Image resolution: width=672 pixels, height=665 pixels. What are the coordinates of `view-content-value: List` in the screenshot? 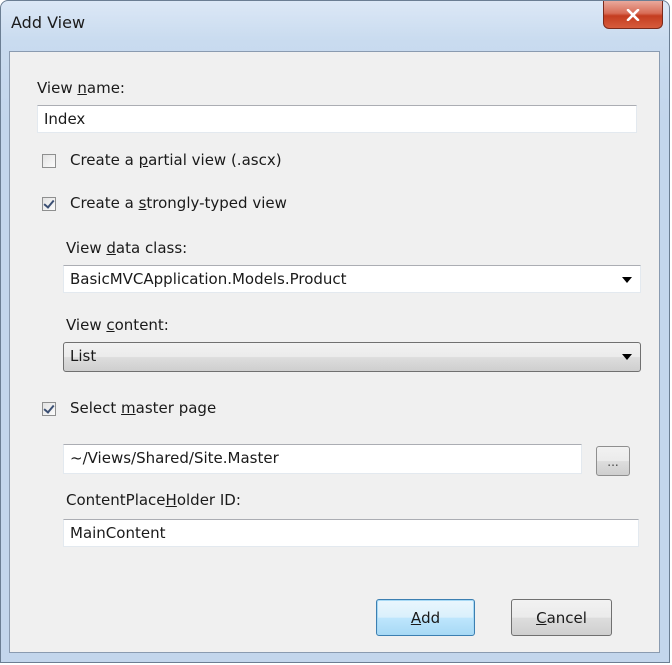 It's located at (83, 356).